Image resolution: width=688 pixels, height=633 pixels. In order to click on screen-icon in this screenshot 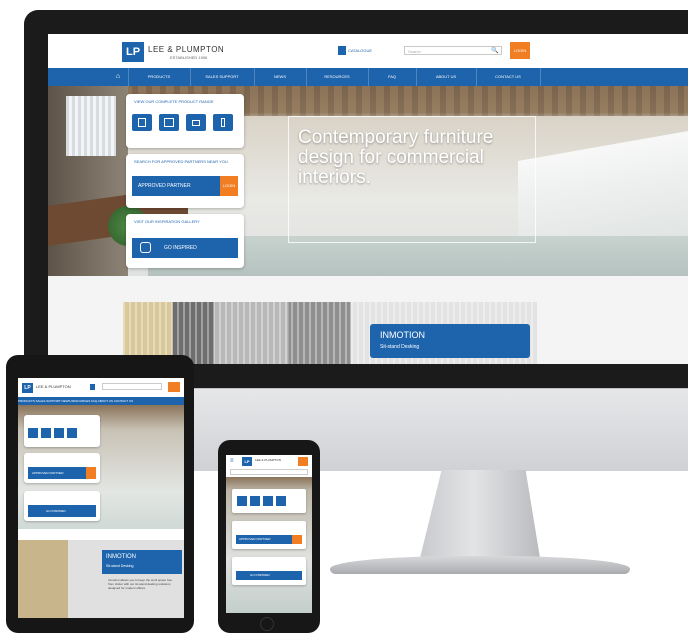, I will do `click(169, 122)`.